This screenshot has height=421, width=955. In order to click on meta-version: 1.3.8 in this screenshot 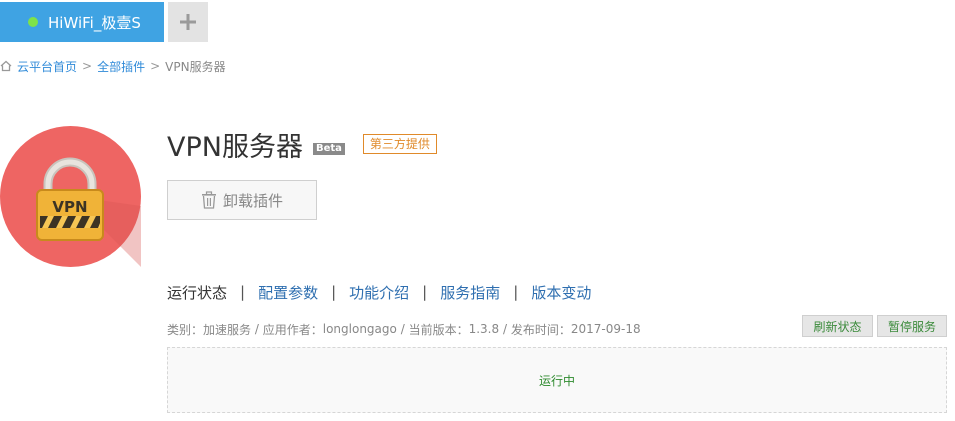, I will do `click(484, 329)`.